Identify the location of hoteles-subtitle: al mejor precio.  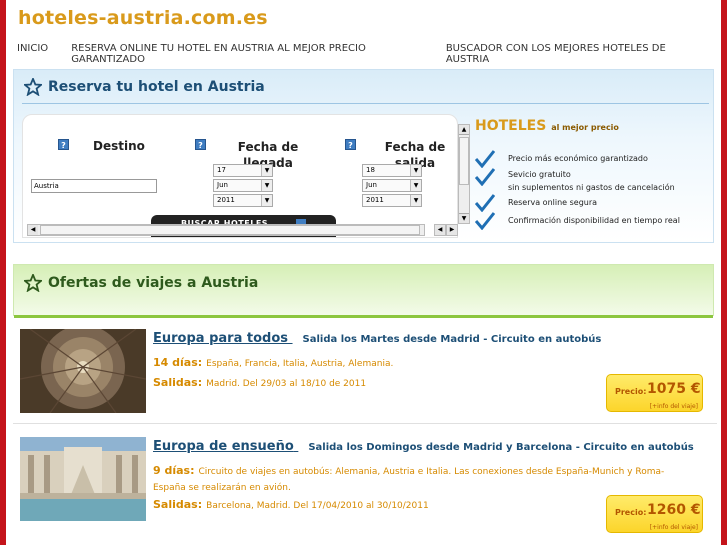
(585, 127).